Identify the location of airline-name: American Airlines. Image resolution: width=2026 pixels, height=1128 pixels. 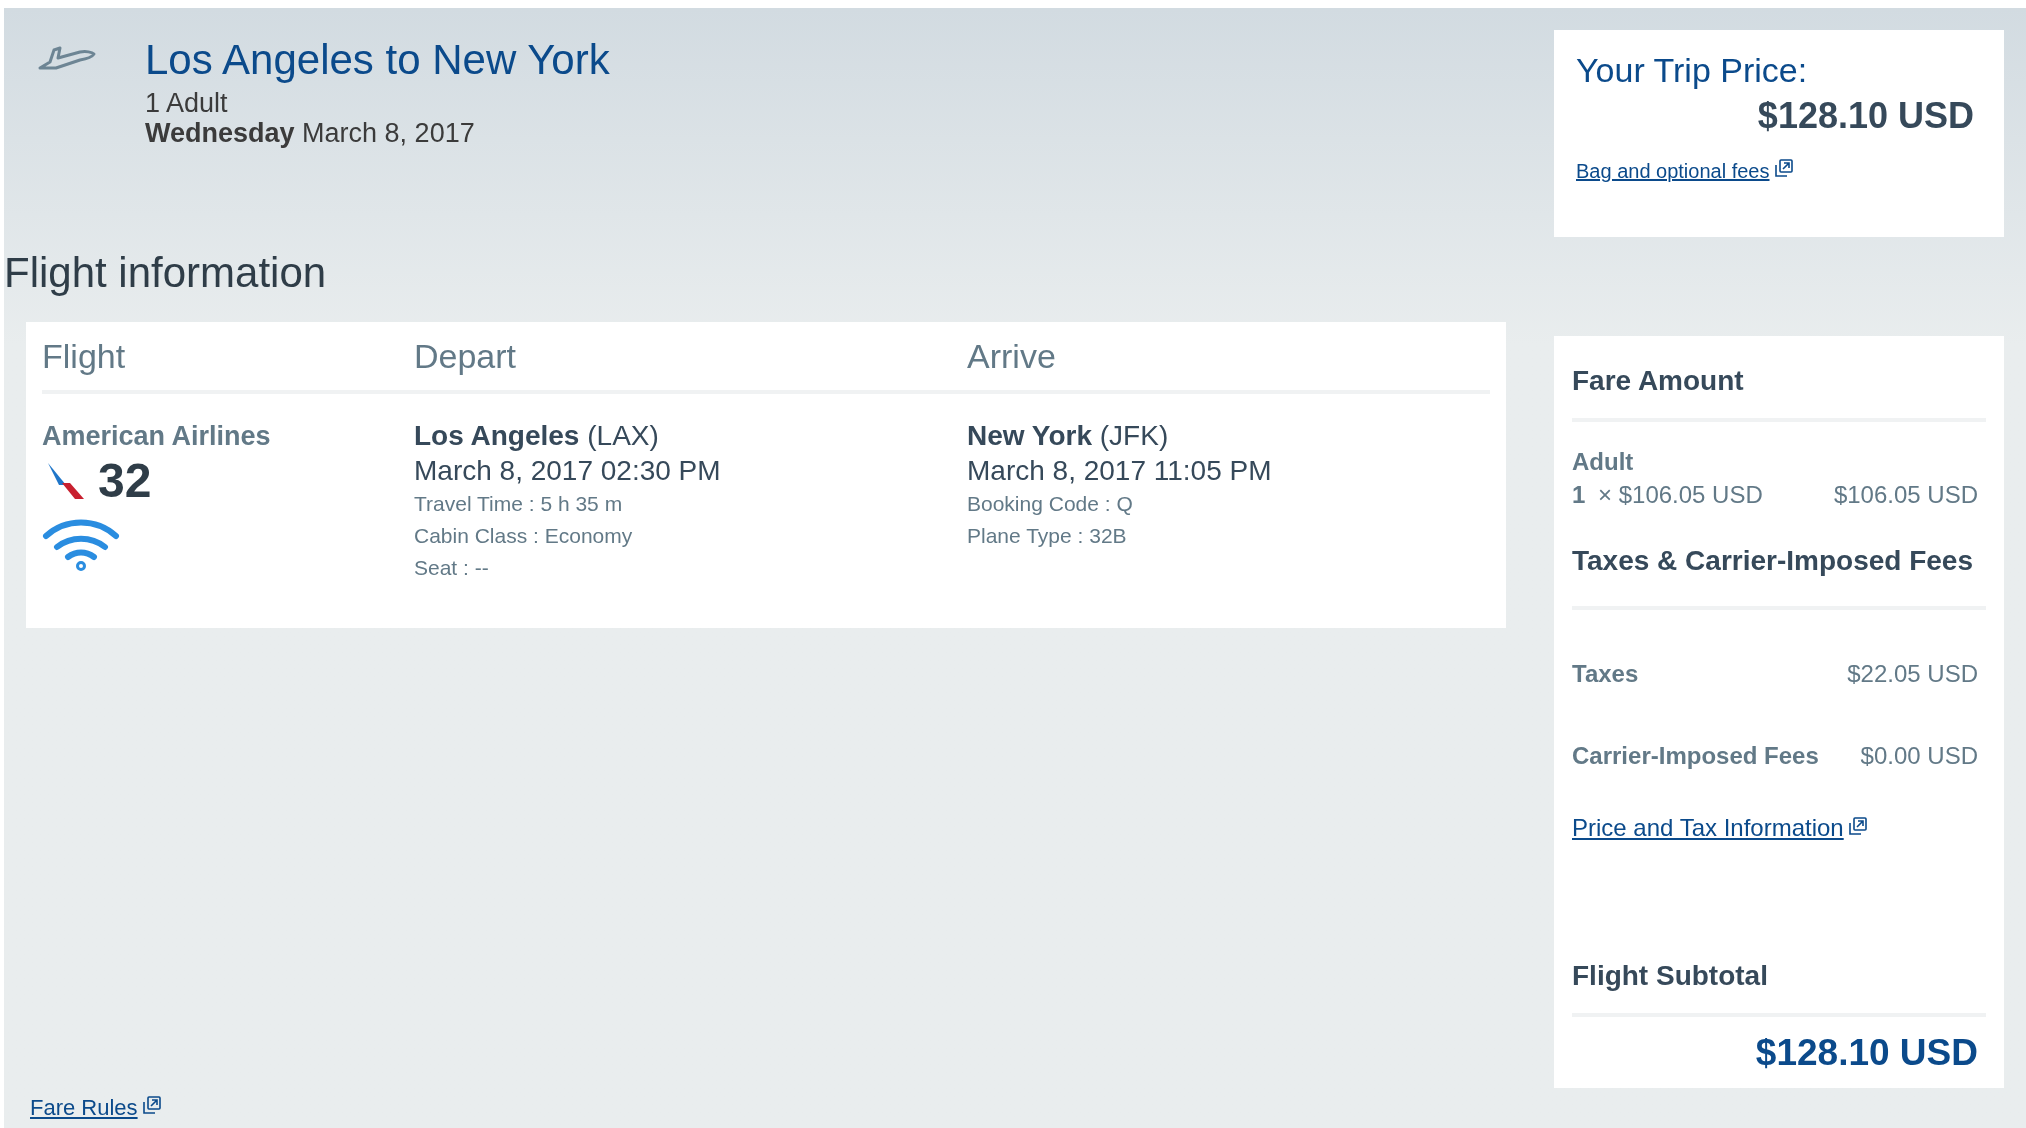
(157, 436).